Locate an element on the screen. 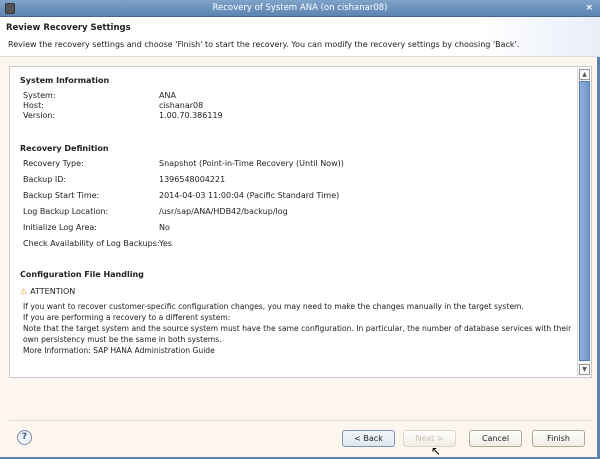 Image resolution: width=600 pixels, height=459 pixels. page-title: Review Recovery Settings is located at coordinates (68, 28).